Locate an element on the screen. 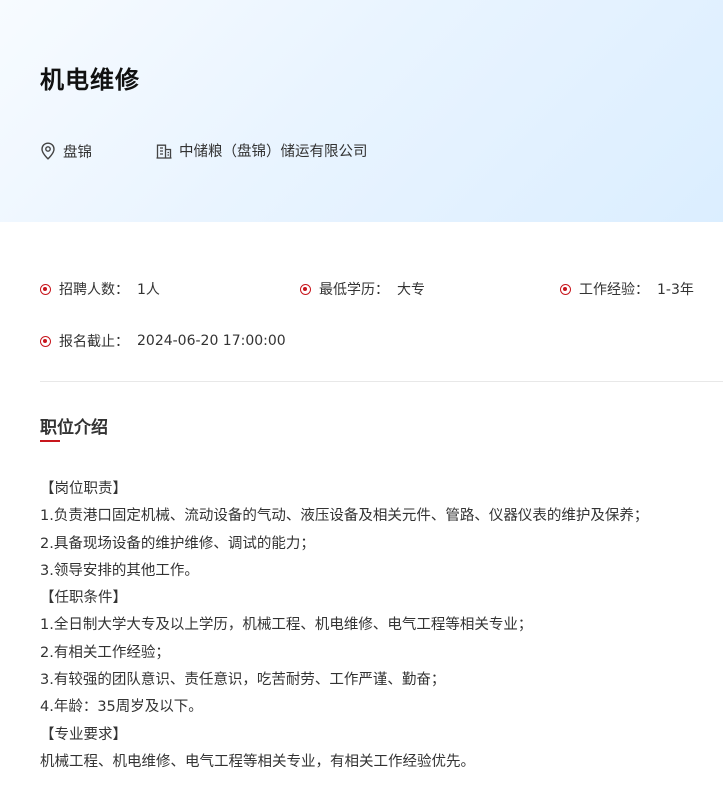 The height and width of the screenshot is (805, 723). info-value: 大专 is located at coordinates (411, 290).